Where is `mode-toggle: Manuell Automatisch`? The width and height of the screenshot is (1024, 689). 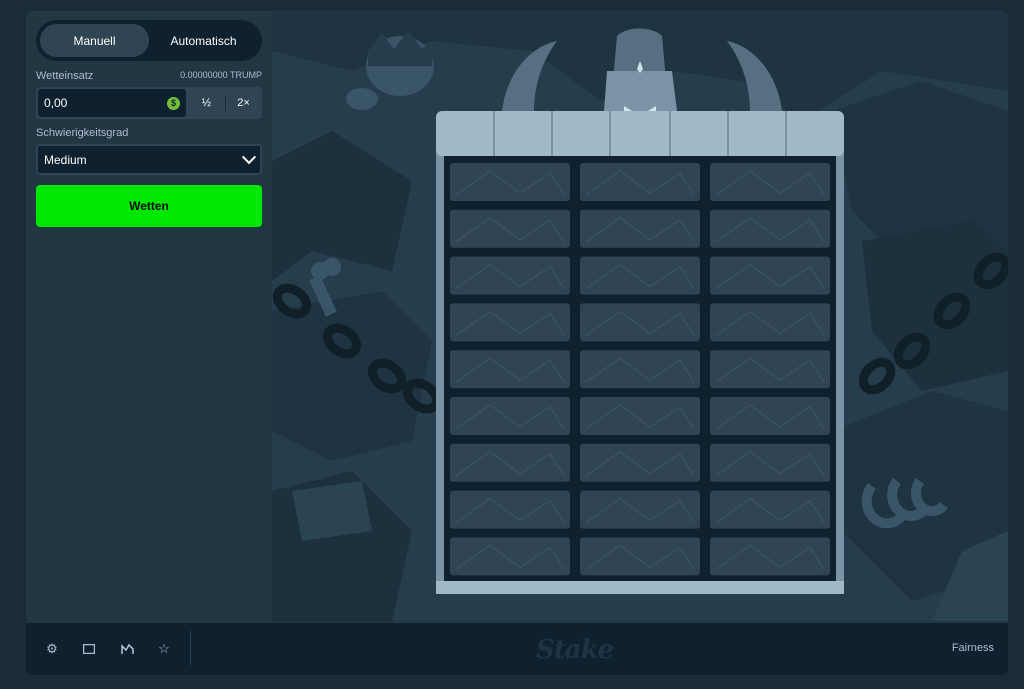 mode-toggle: Manuell Automatisch is located at coordinates (149, 40).